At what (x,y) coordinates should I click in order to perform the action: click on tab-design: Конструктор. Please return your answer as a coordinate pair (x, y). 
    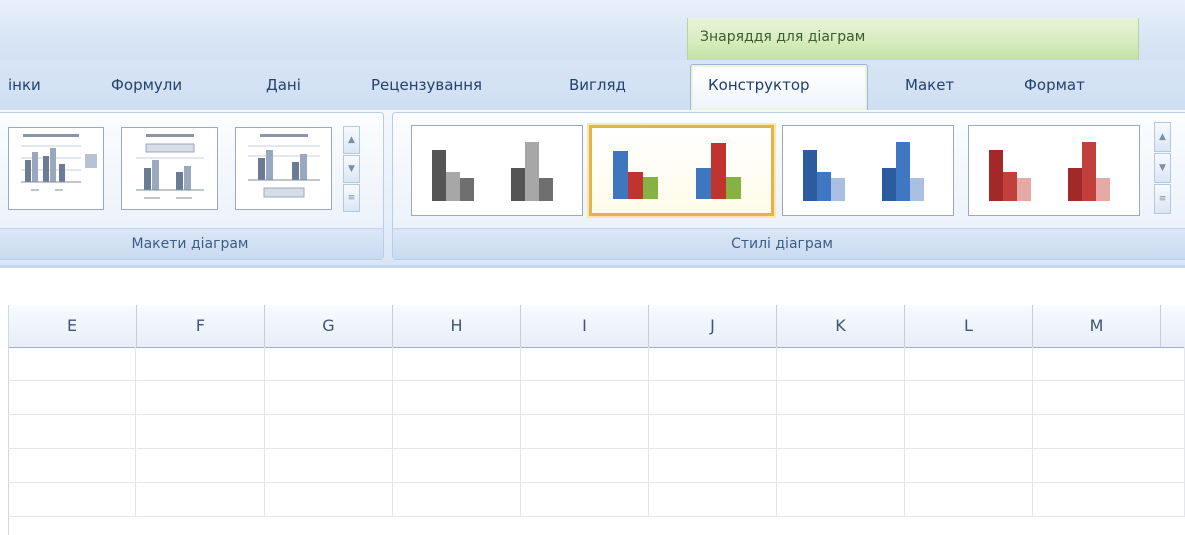
    Looking at the image, I should click on (779, 87).